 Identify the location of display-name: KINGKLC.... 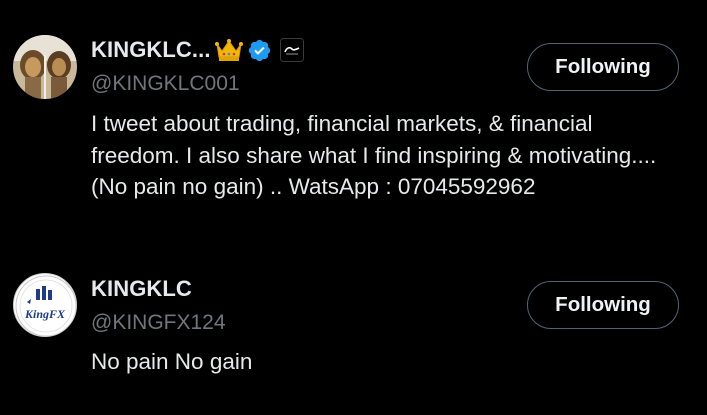
(151, 50).